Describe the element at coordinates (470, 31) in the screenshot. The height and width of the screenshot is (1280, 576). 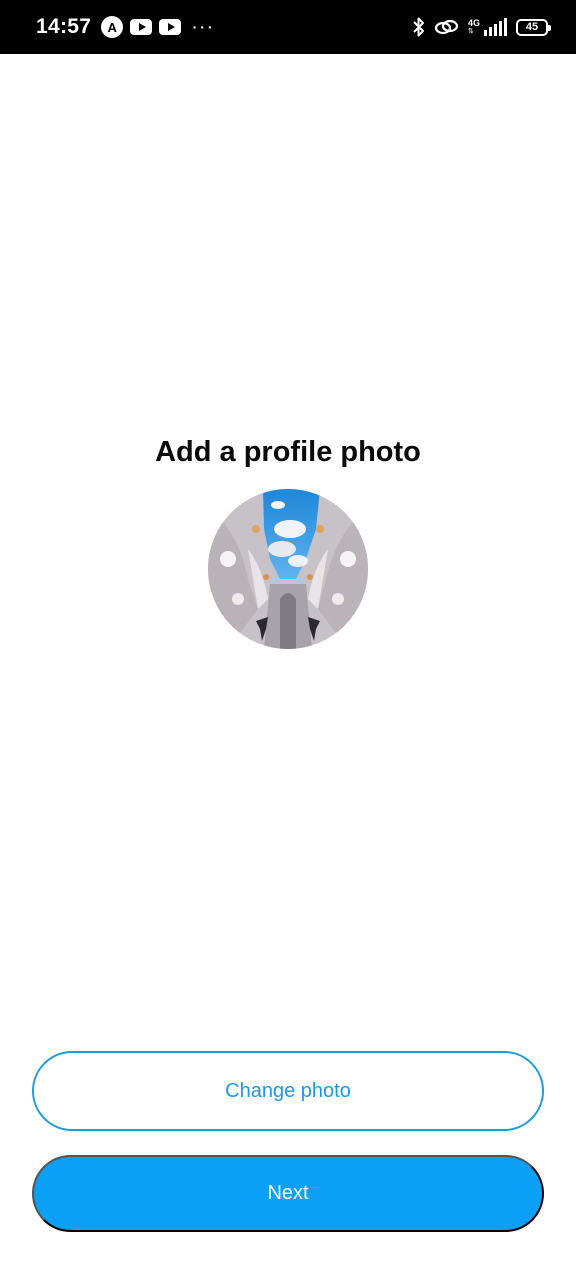
I see `data-arrows-icon: ⇅` at that location.